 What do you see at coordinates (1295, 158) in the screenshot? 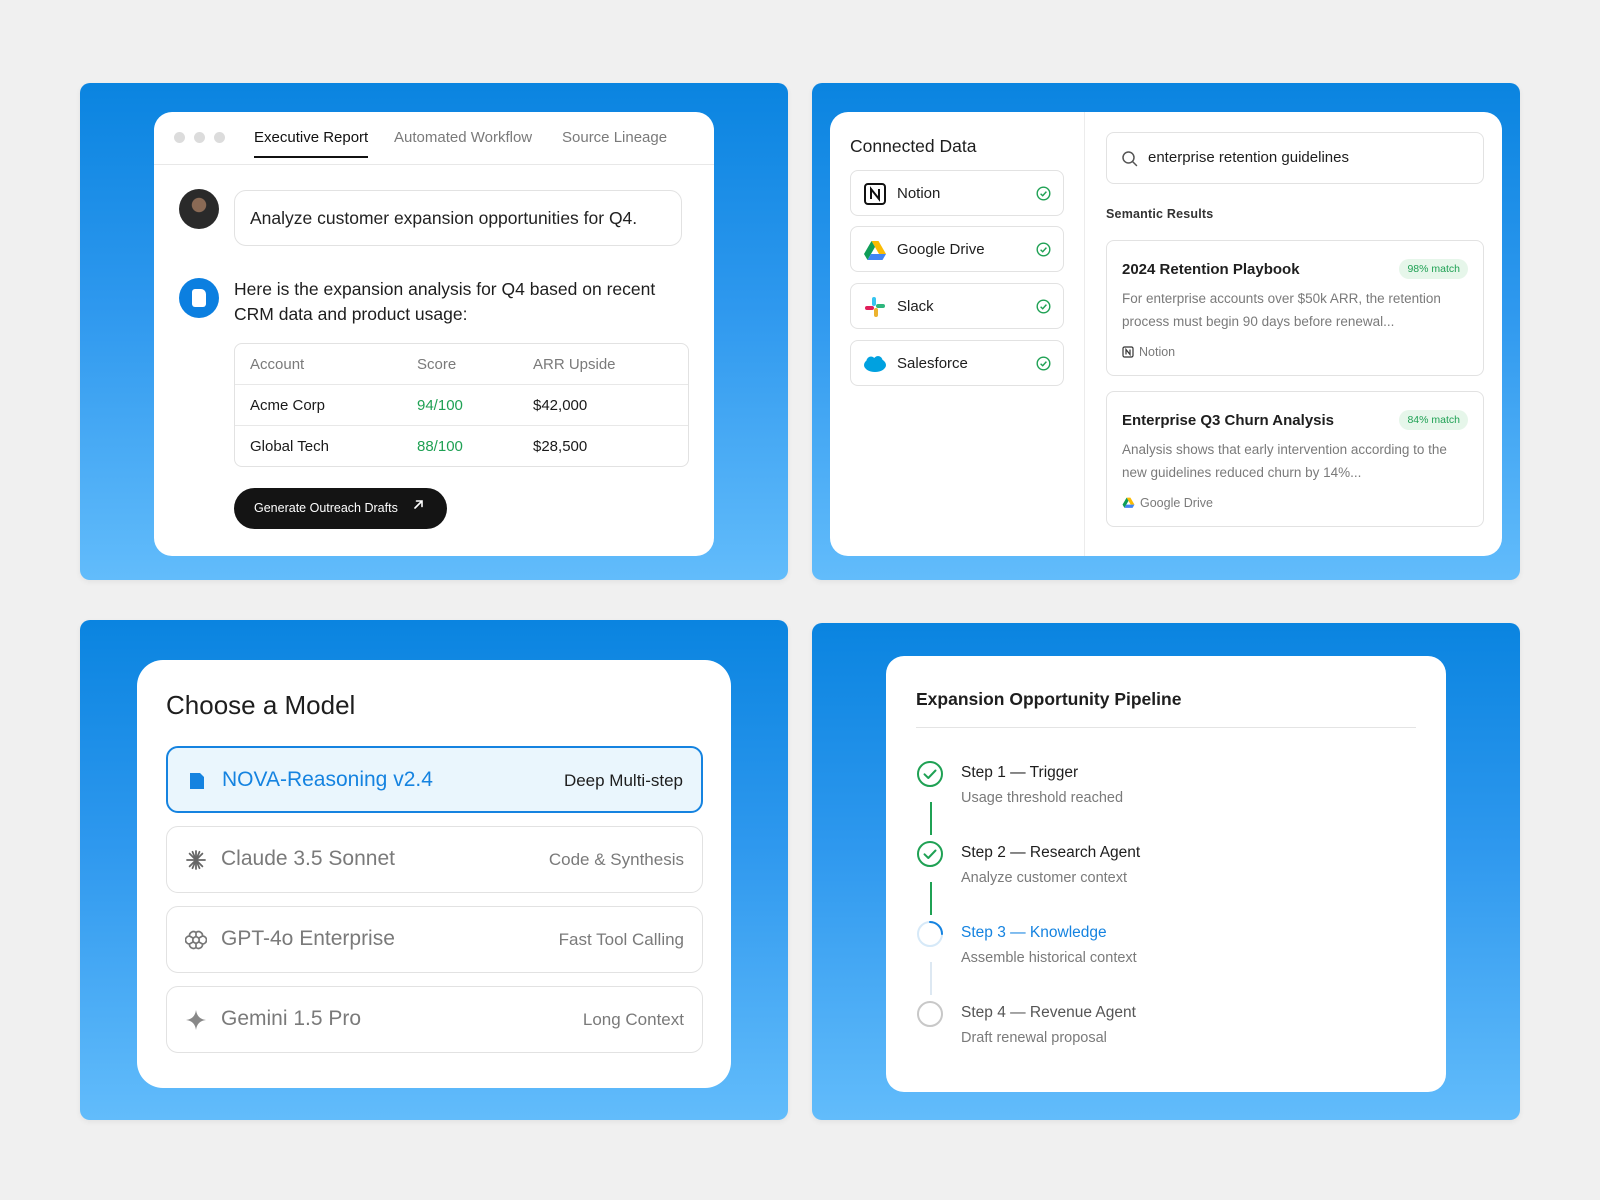
I see `semantic-search-input: enterprise retention guidelines` at bounding box center [1295, 158].